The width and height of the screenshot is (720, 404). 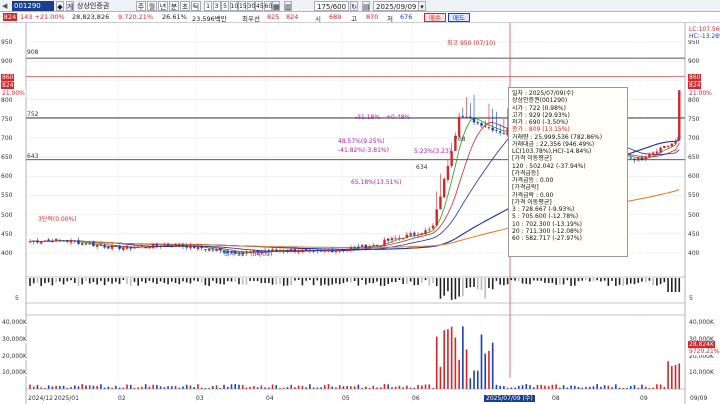 What do you see at coordinates (701, 323) in the screenshot?
I see `right-amt-tick: 40,000K` at bounding box center [701, 323].